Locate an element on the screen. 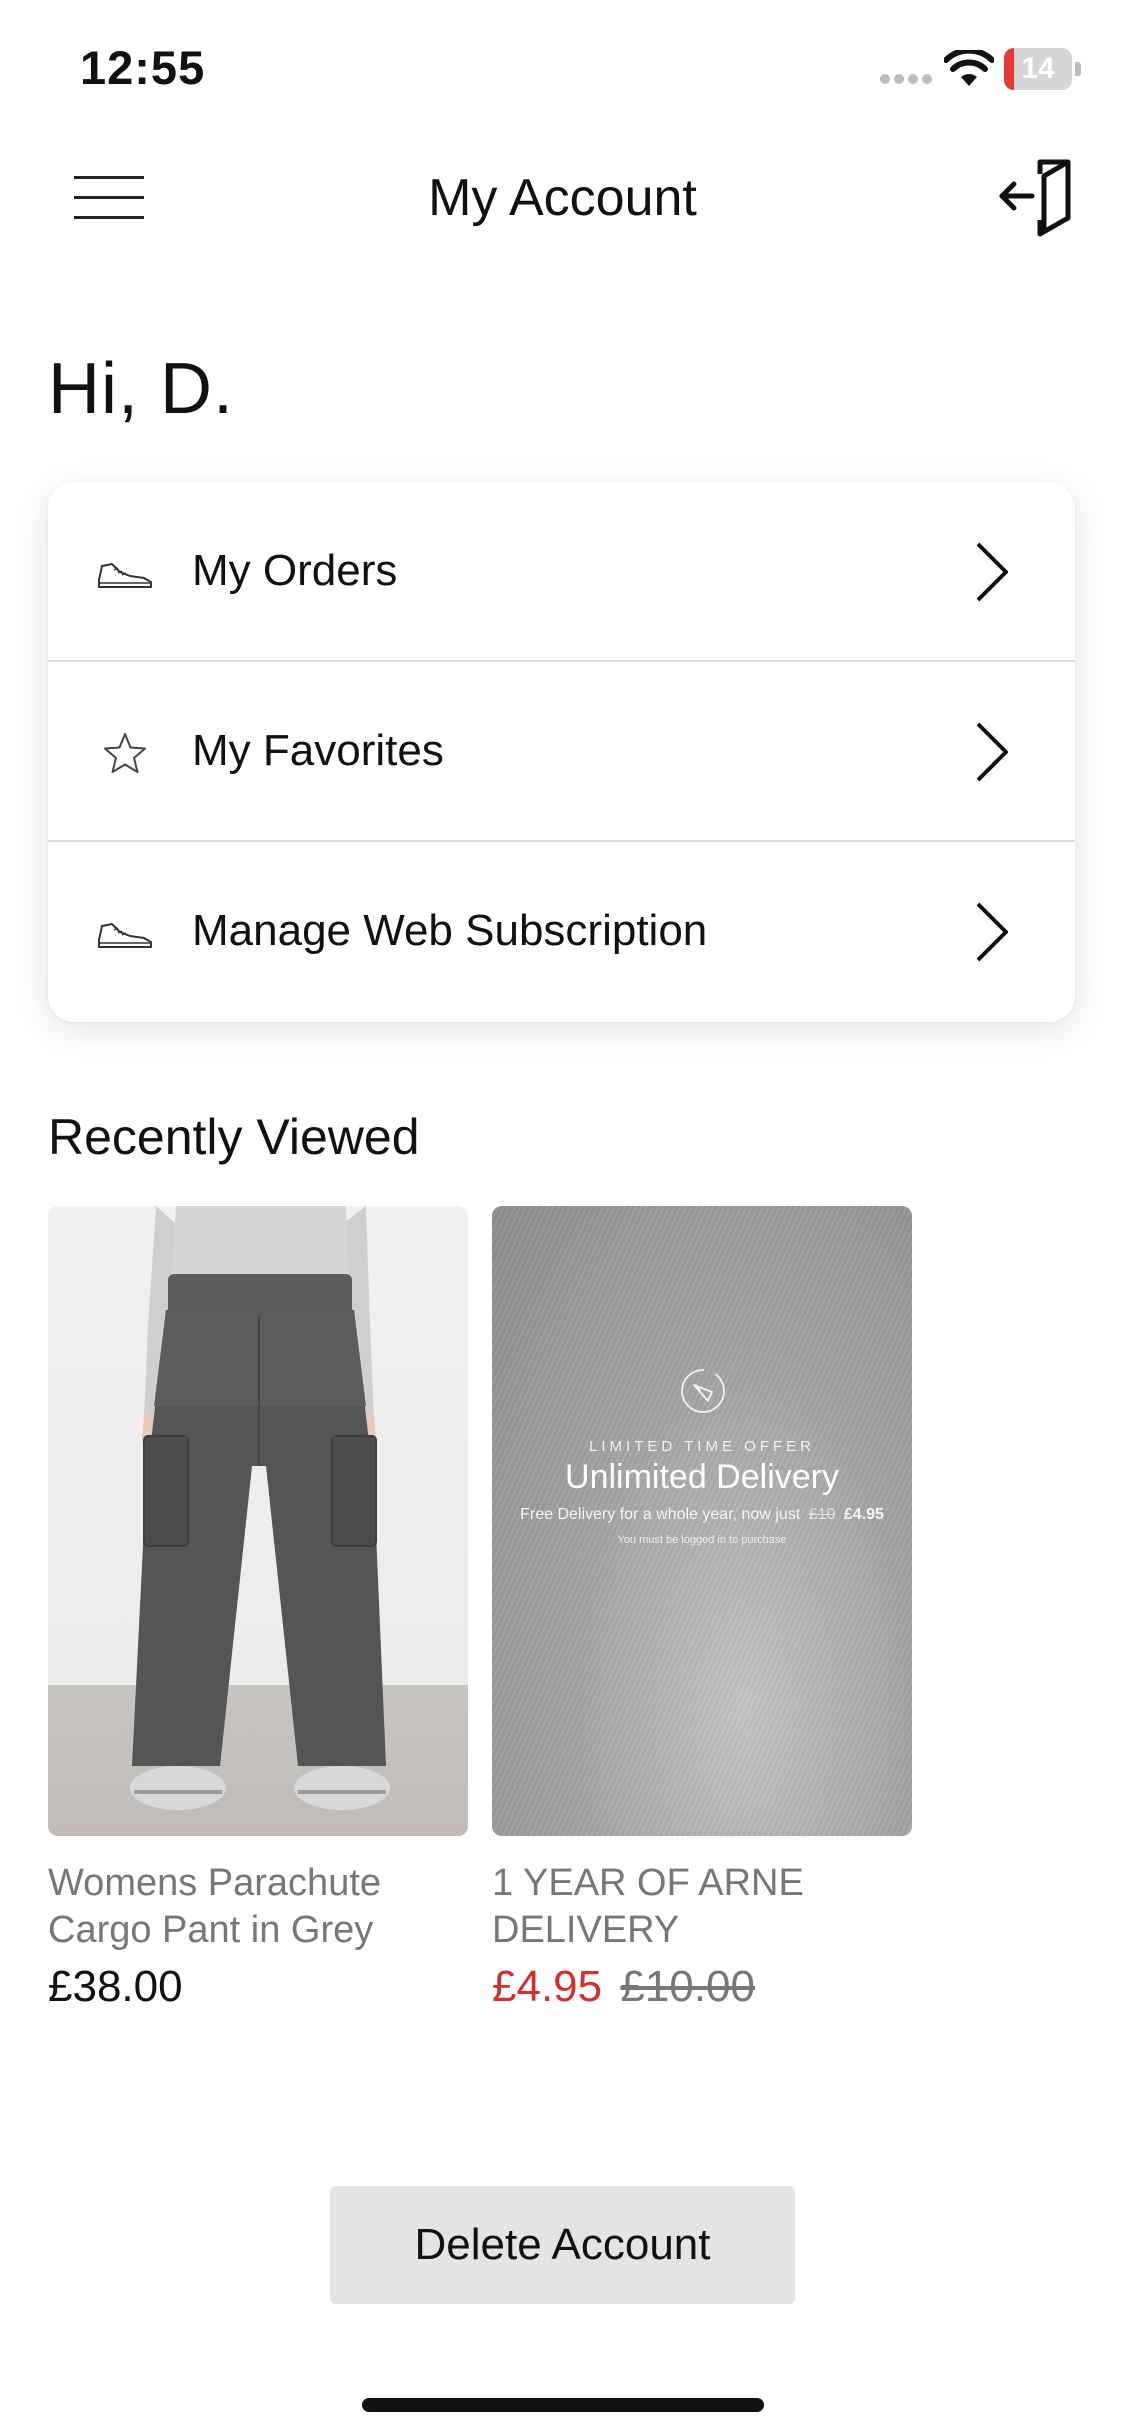 The height and width of the screenshot is (2436, 1125). promo-subtitle-text: Free Delivery for a whole year, now just is located at coordinates (660, 1514).